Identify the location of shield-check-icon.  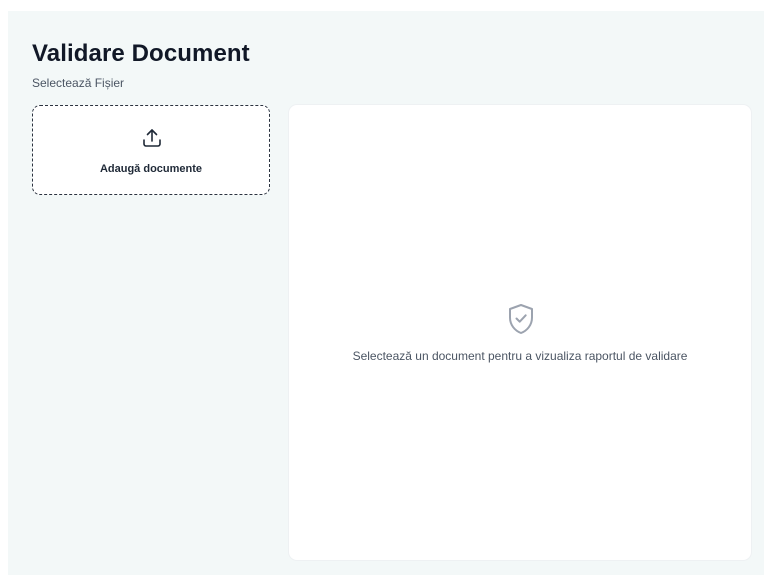
(521, 319).